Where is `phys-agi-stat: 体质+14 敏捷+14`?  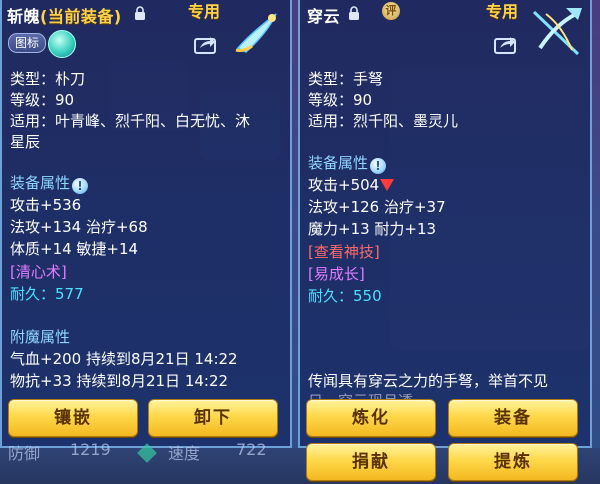 phys-agi-stat: 体质+14 敏捷+14 is located at coordinates (74, 249).